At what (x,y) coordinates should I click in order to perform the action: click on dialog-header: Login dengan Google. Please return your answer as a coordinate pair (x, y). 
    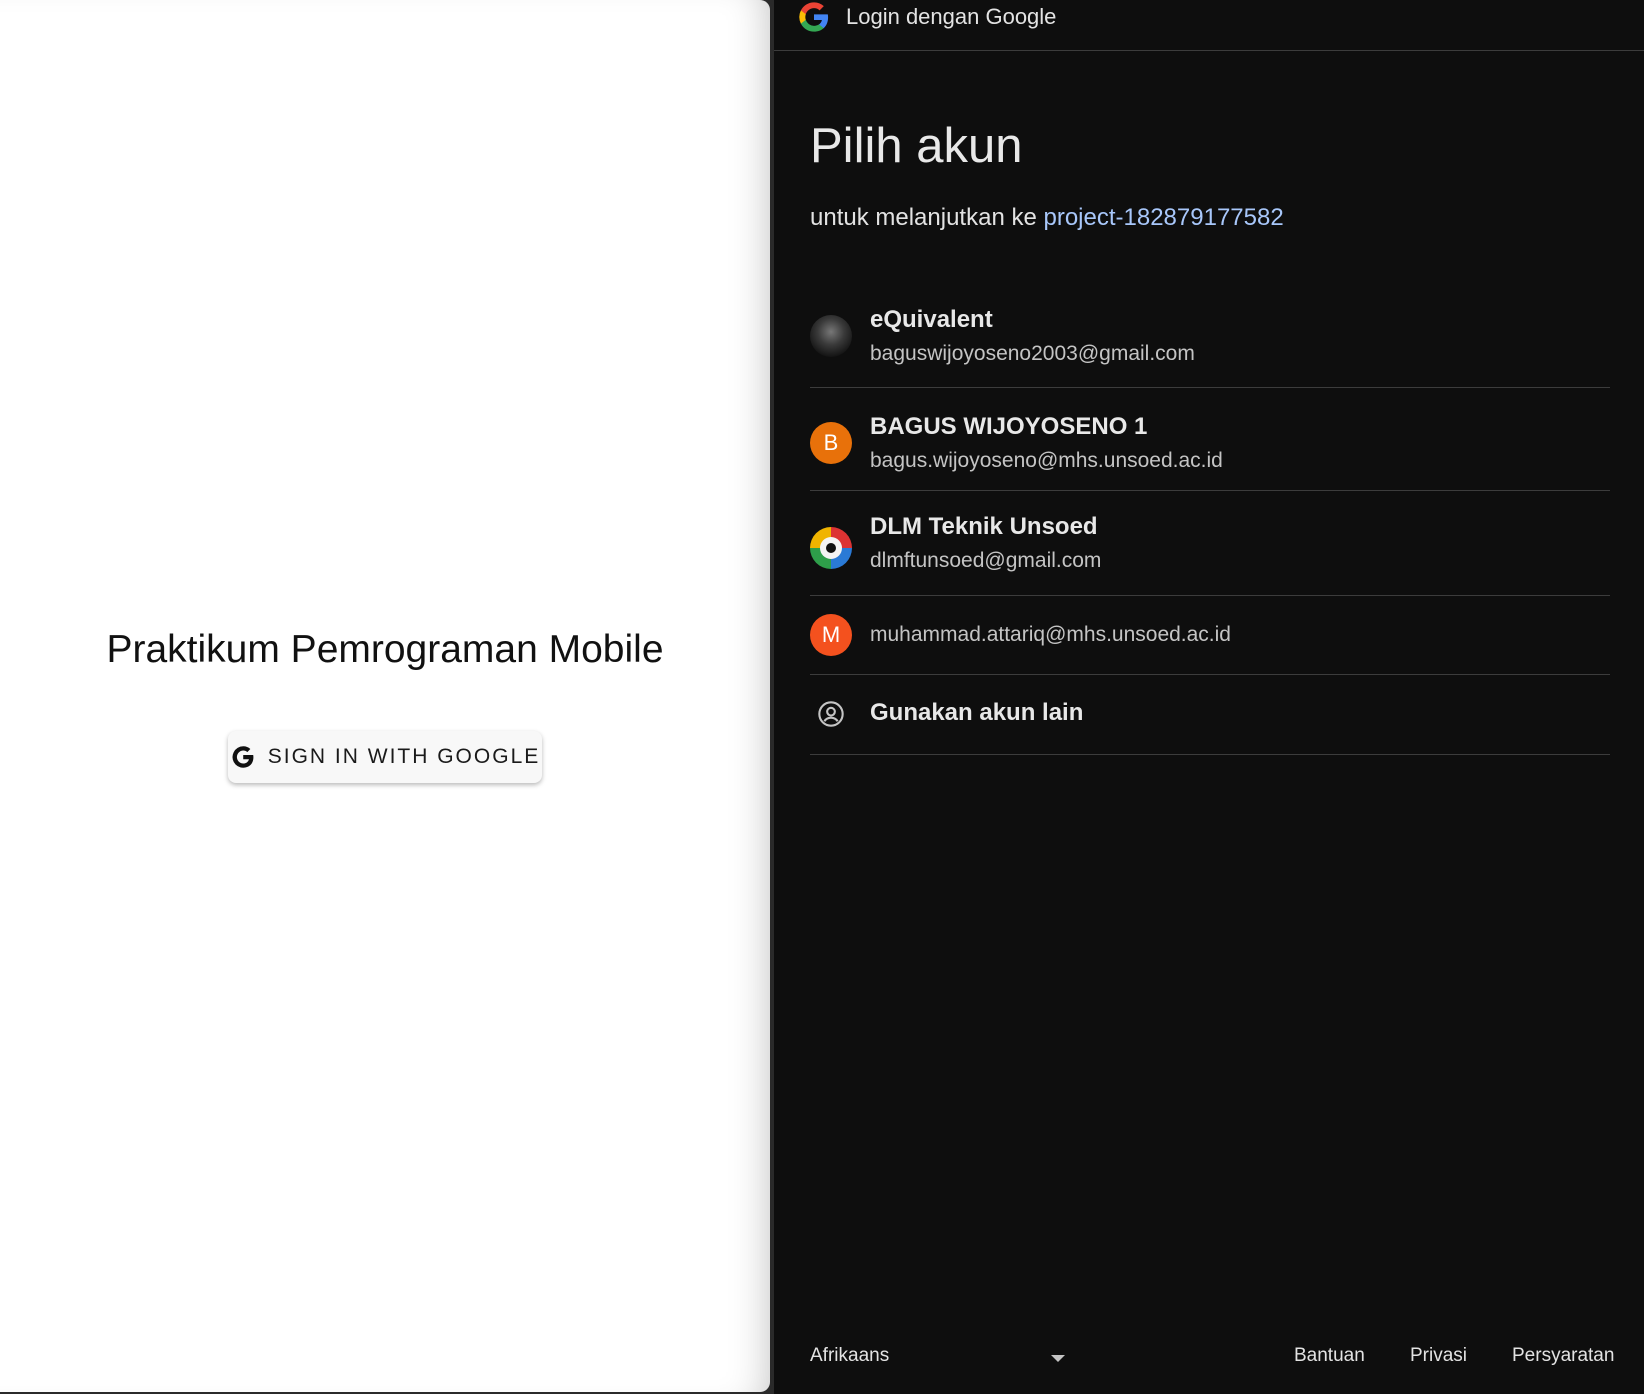
    Looking at the image, I should click on (1209, 25).